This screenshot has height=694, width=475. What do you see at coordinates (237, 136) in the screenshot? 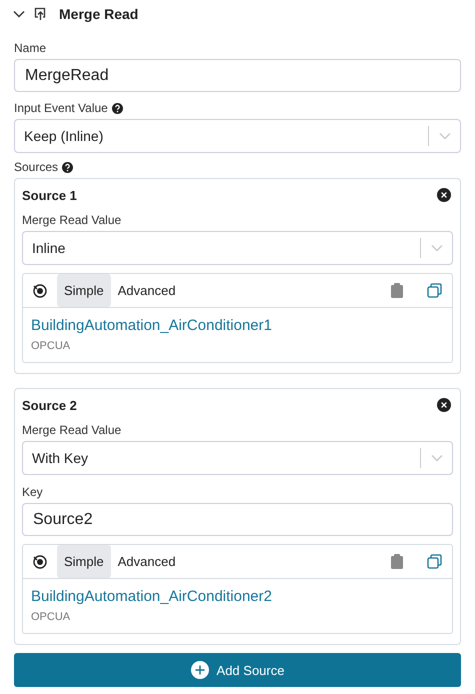
I see `input-event-select: Keep (Inline)` at bounding box center [237, 136].